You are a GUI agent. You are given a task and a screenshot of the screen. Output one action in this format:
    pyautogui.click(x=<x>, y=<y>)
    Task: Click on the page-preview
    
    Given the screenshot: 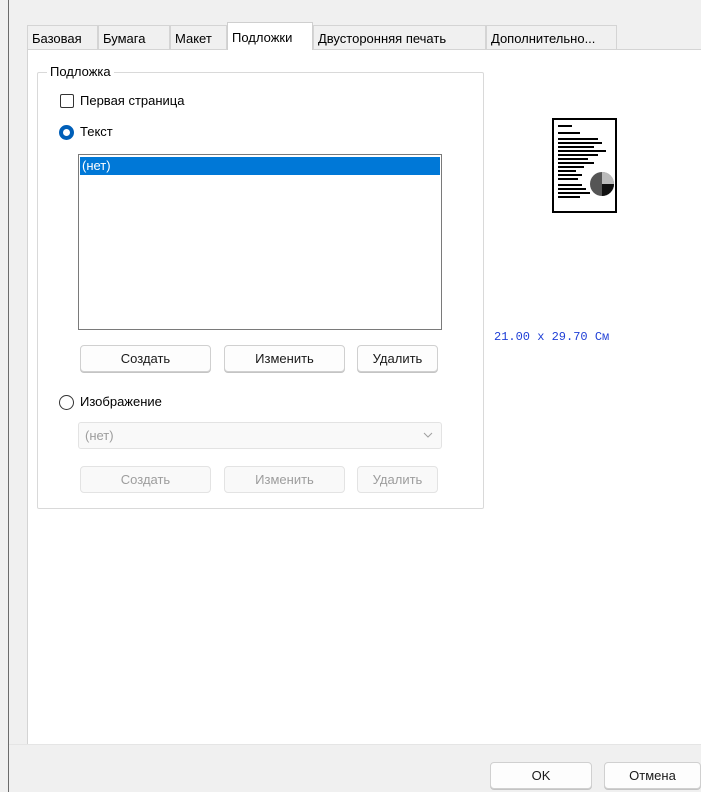 What is the action you would take?
    pyautogui.click(x=584, y=165)
    